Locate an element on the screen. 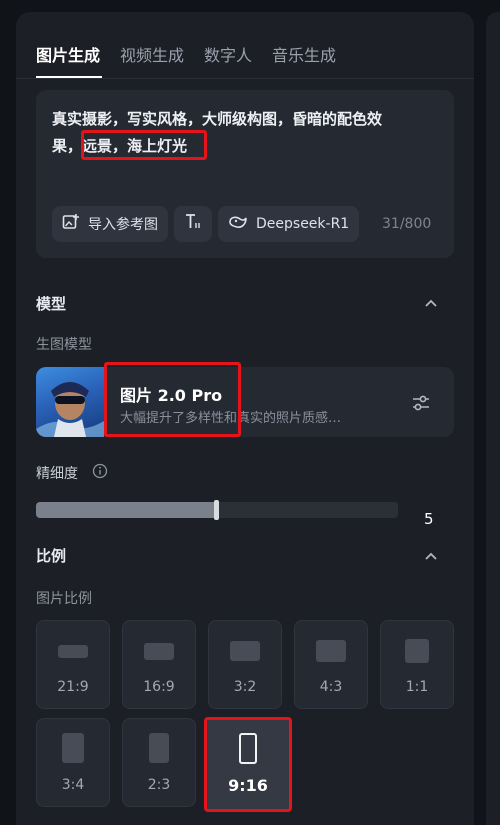  model-thumbnail is located at coordinates (70, 402).